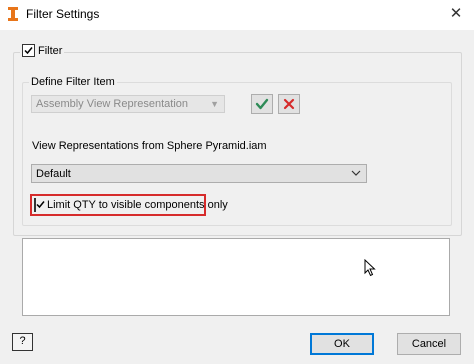  What do you see at coordinates (53, 174) in the screenshot?
I see `view-representation-value: Default` at bounding box center [53, 174].